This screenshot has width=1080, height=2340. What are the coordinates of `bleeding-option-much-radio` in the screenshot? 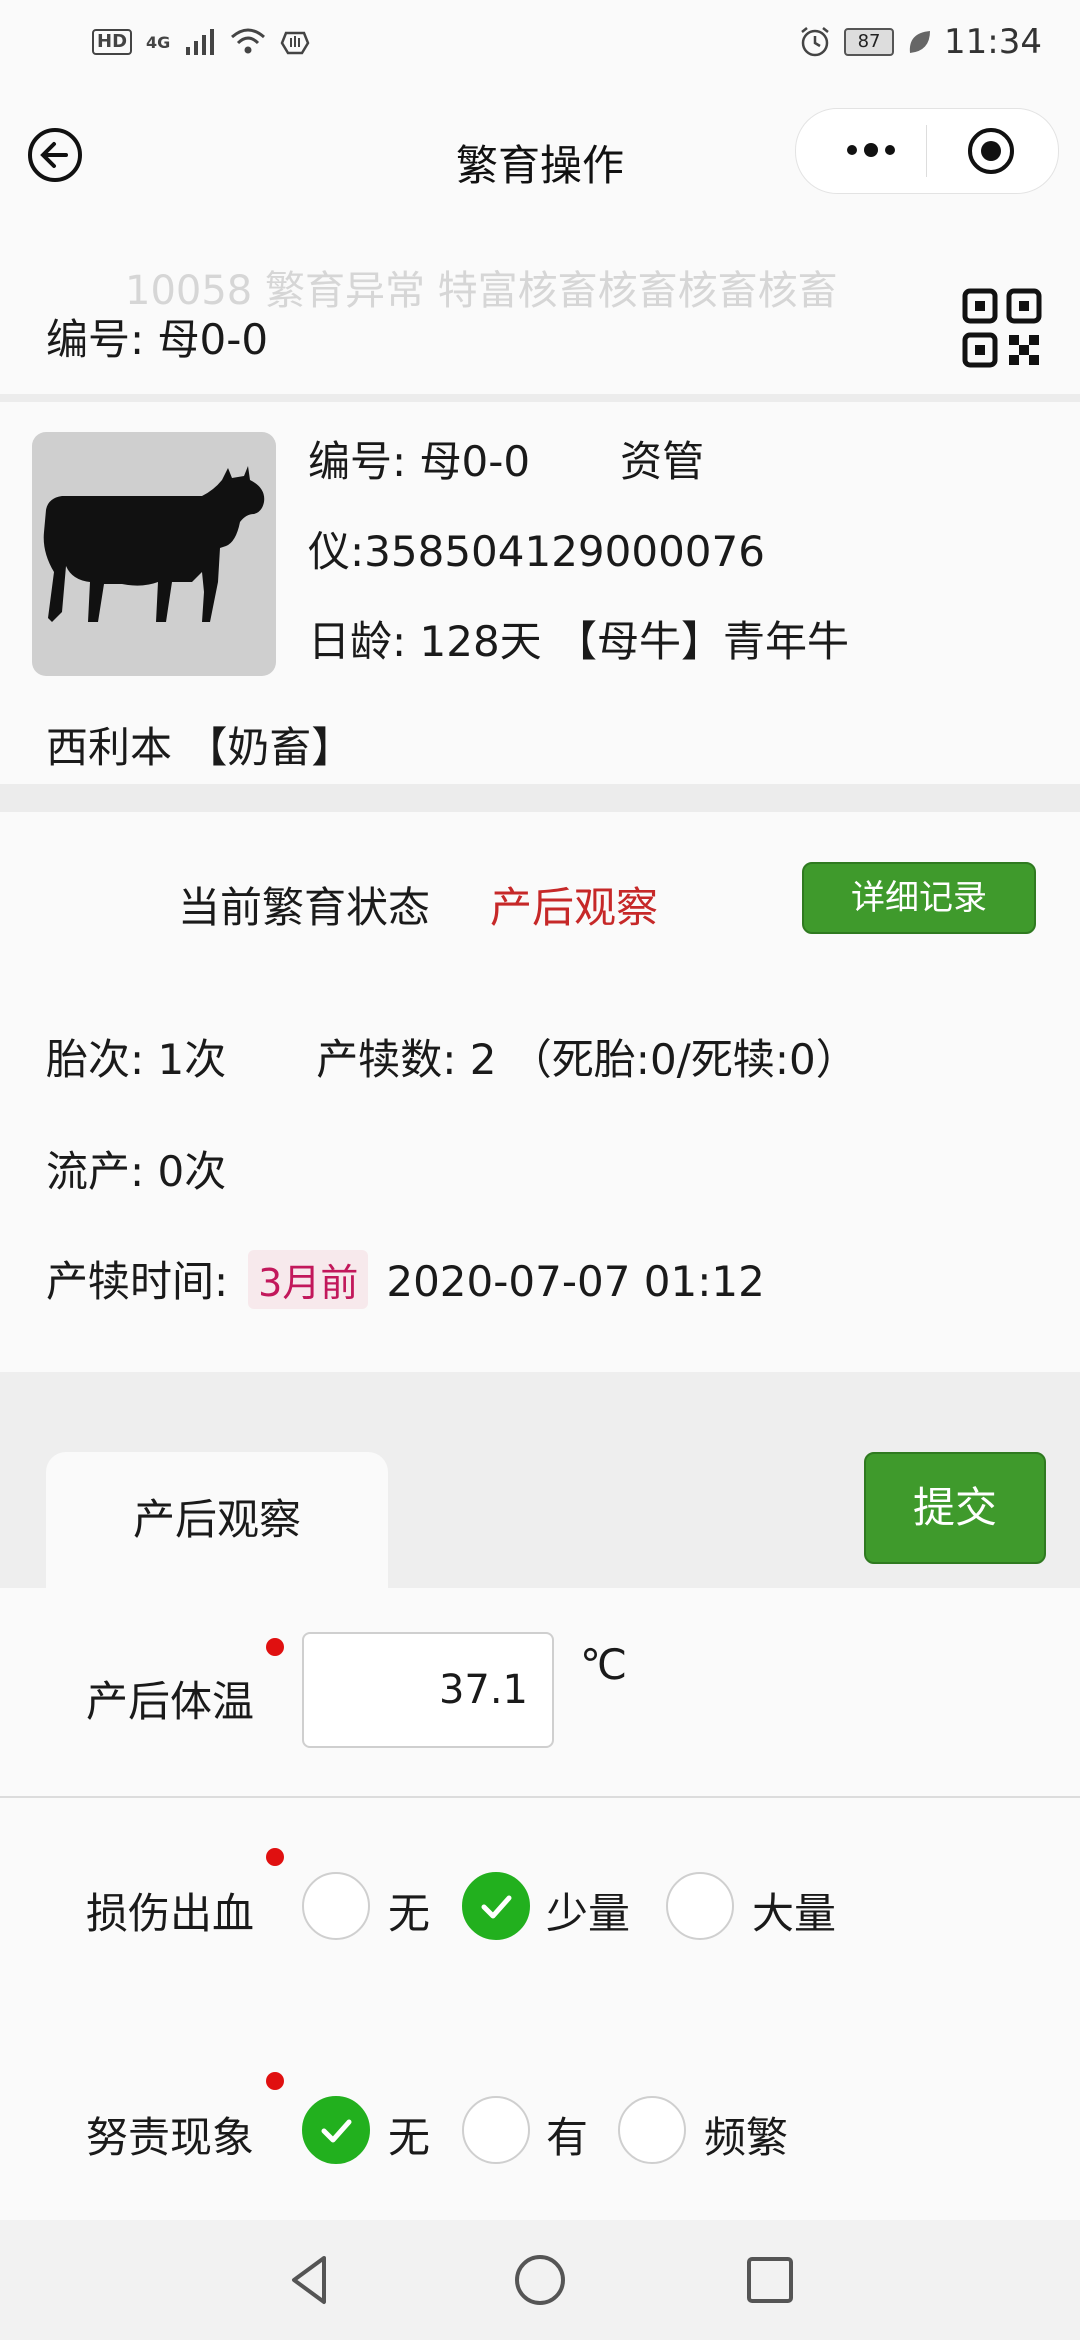 It's located at (700, 1906).